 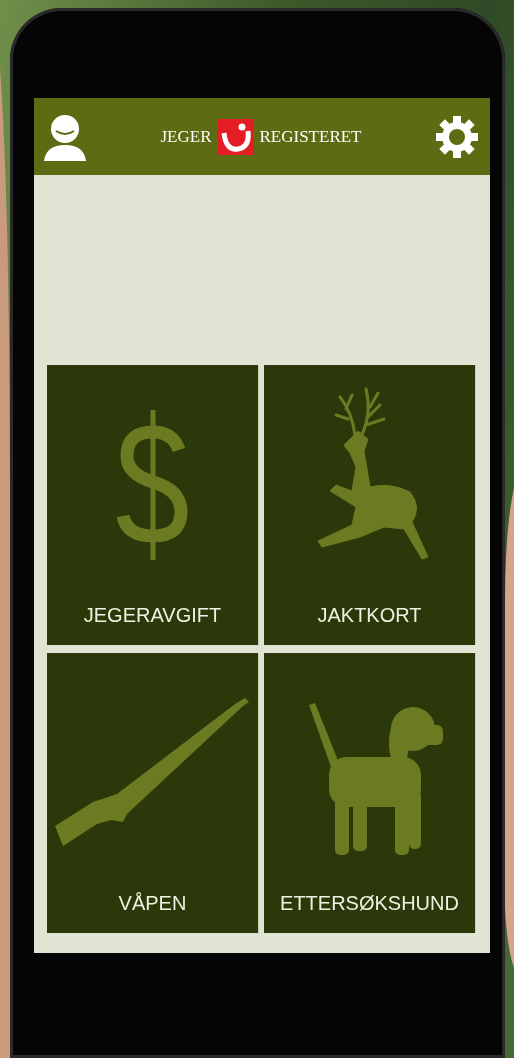 I want to click on profile-icon, so click(x=65, y=136).